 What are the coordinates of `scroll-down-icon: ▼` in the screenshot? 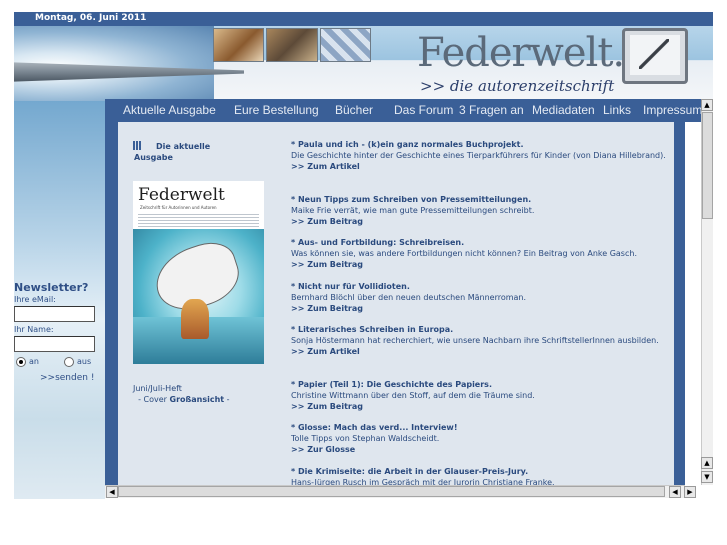 It's located at (707, 477).